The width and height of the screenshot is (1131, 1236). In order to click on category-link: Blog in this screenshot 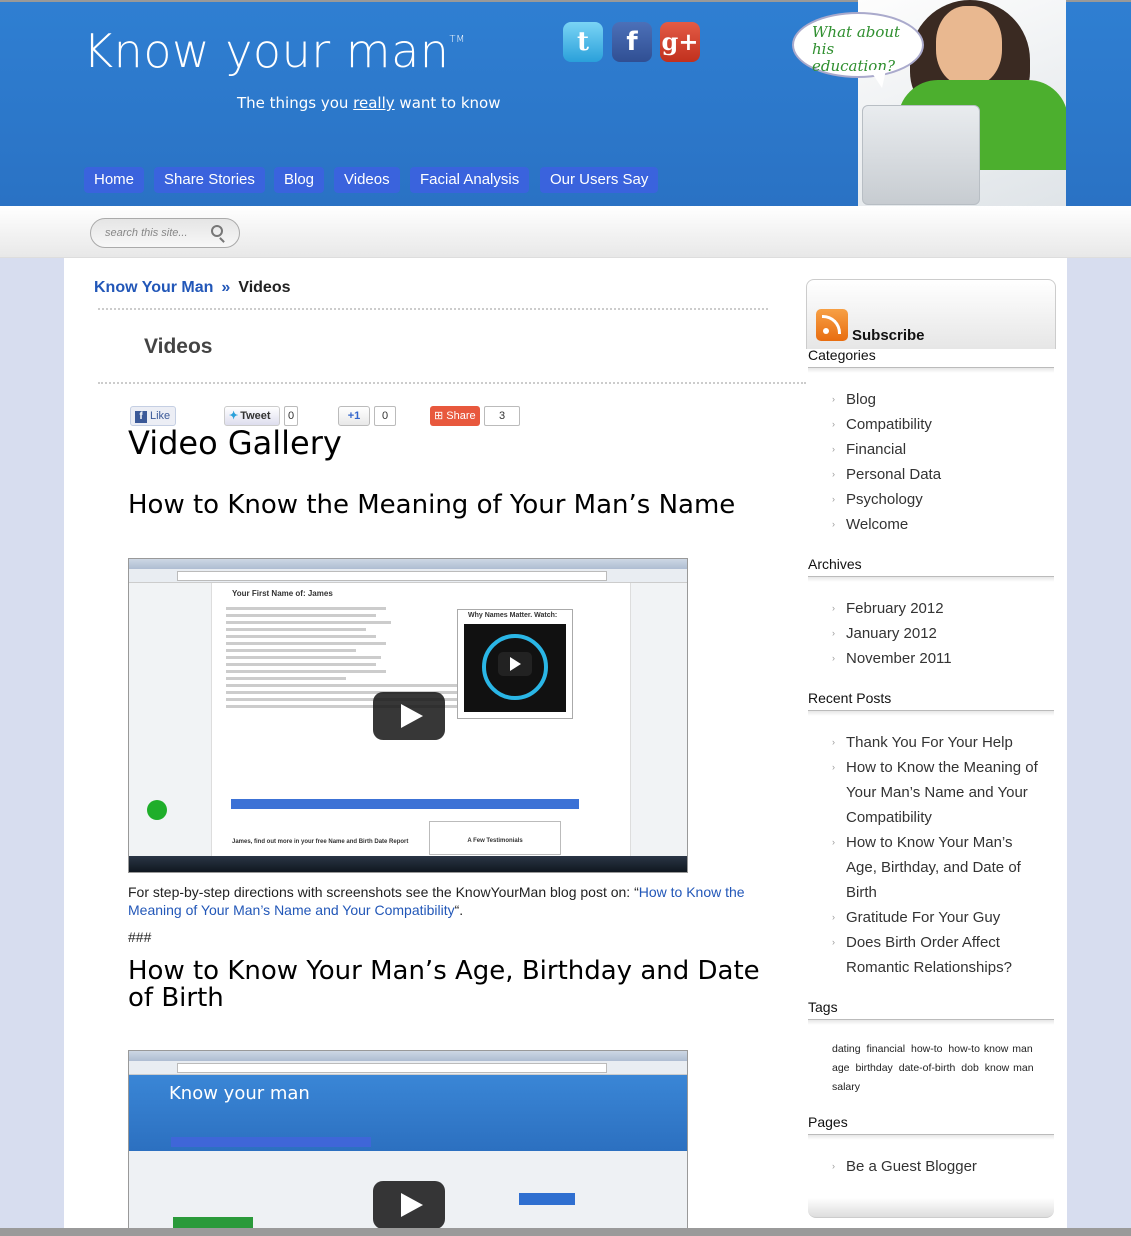, I will do `click(861, 399)`.